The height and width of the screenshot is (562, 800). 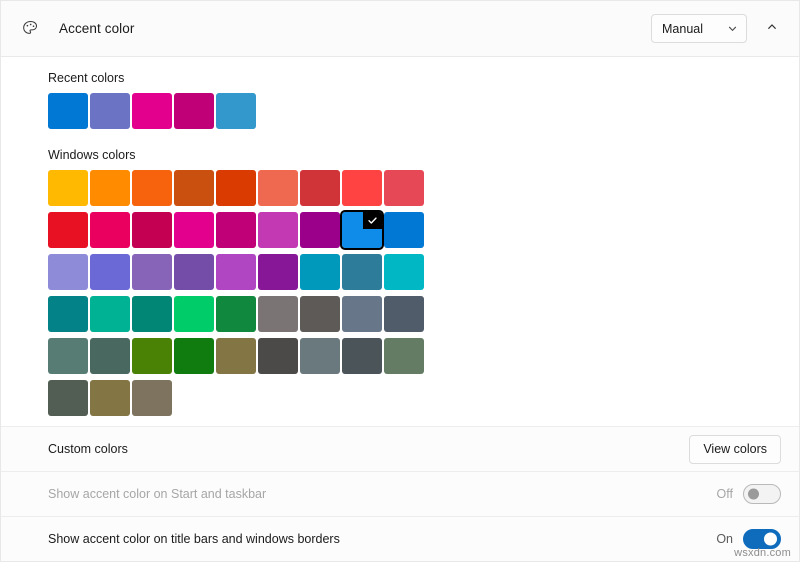 I want to click on header-controls: Manual, so click(x=718, y=28).